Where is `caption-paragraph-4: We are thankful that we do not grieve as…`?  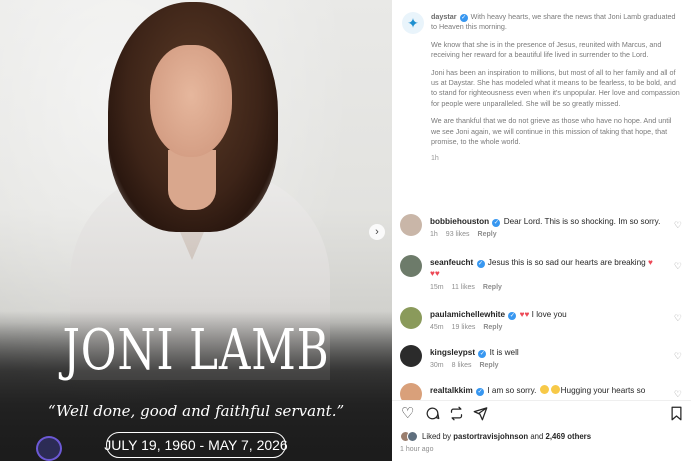 caption-paragraph-4: We are thankful that we do not grieve as… is located at coordinates (551, 131).